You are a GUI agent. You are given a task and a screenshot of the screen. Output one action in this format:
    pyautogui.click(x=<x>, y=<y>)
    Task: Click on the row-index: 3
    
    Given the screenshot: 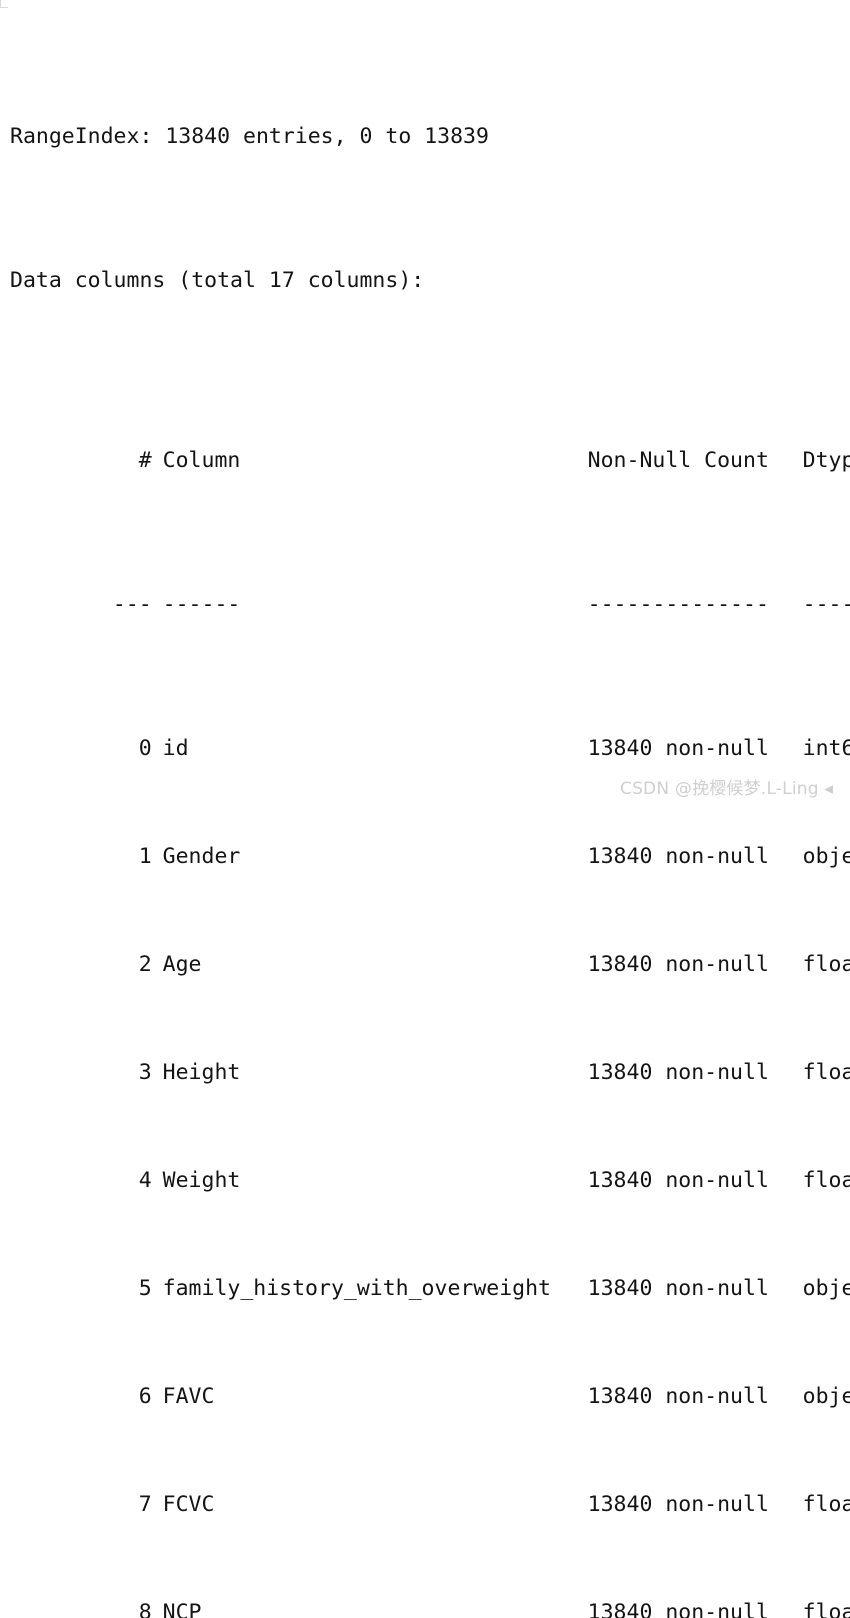 What is the action you would take?
    pyautogui.click(x=145, y=1072)
    